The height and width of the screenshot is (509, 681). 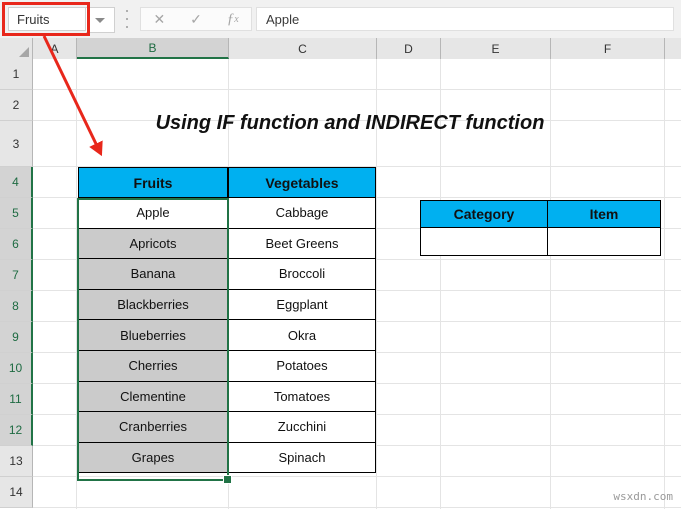 I want to click on row-header-13: 13, so click(x=16, y=461).